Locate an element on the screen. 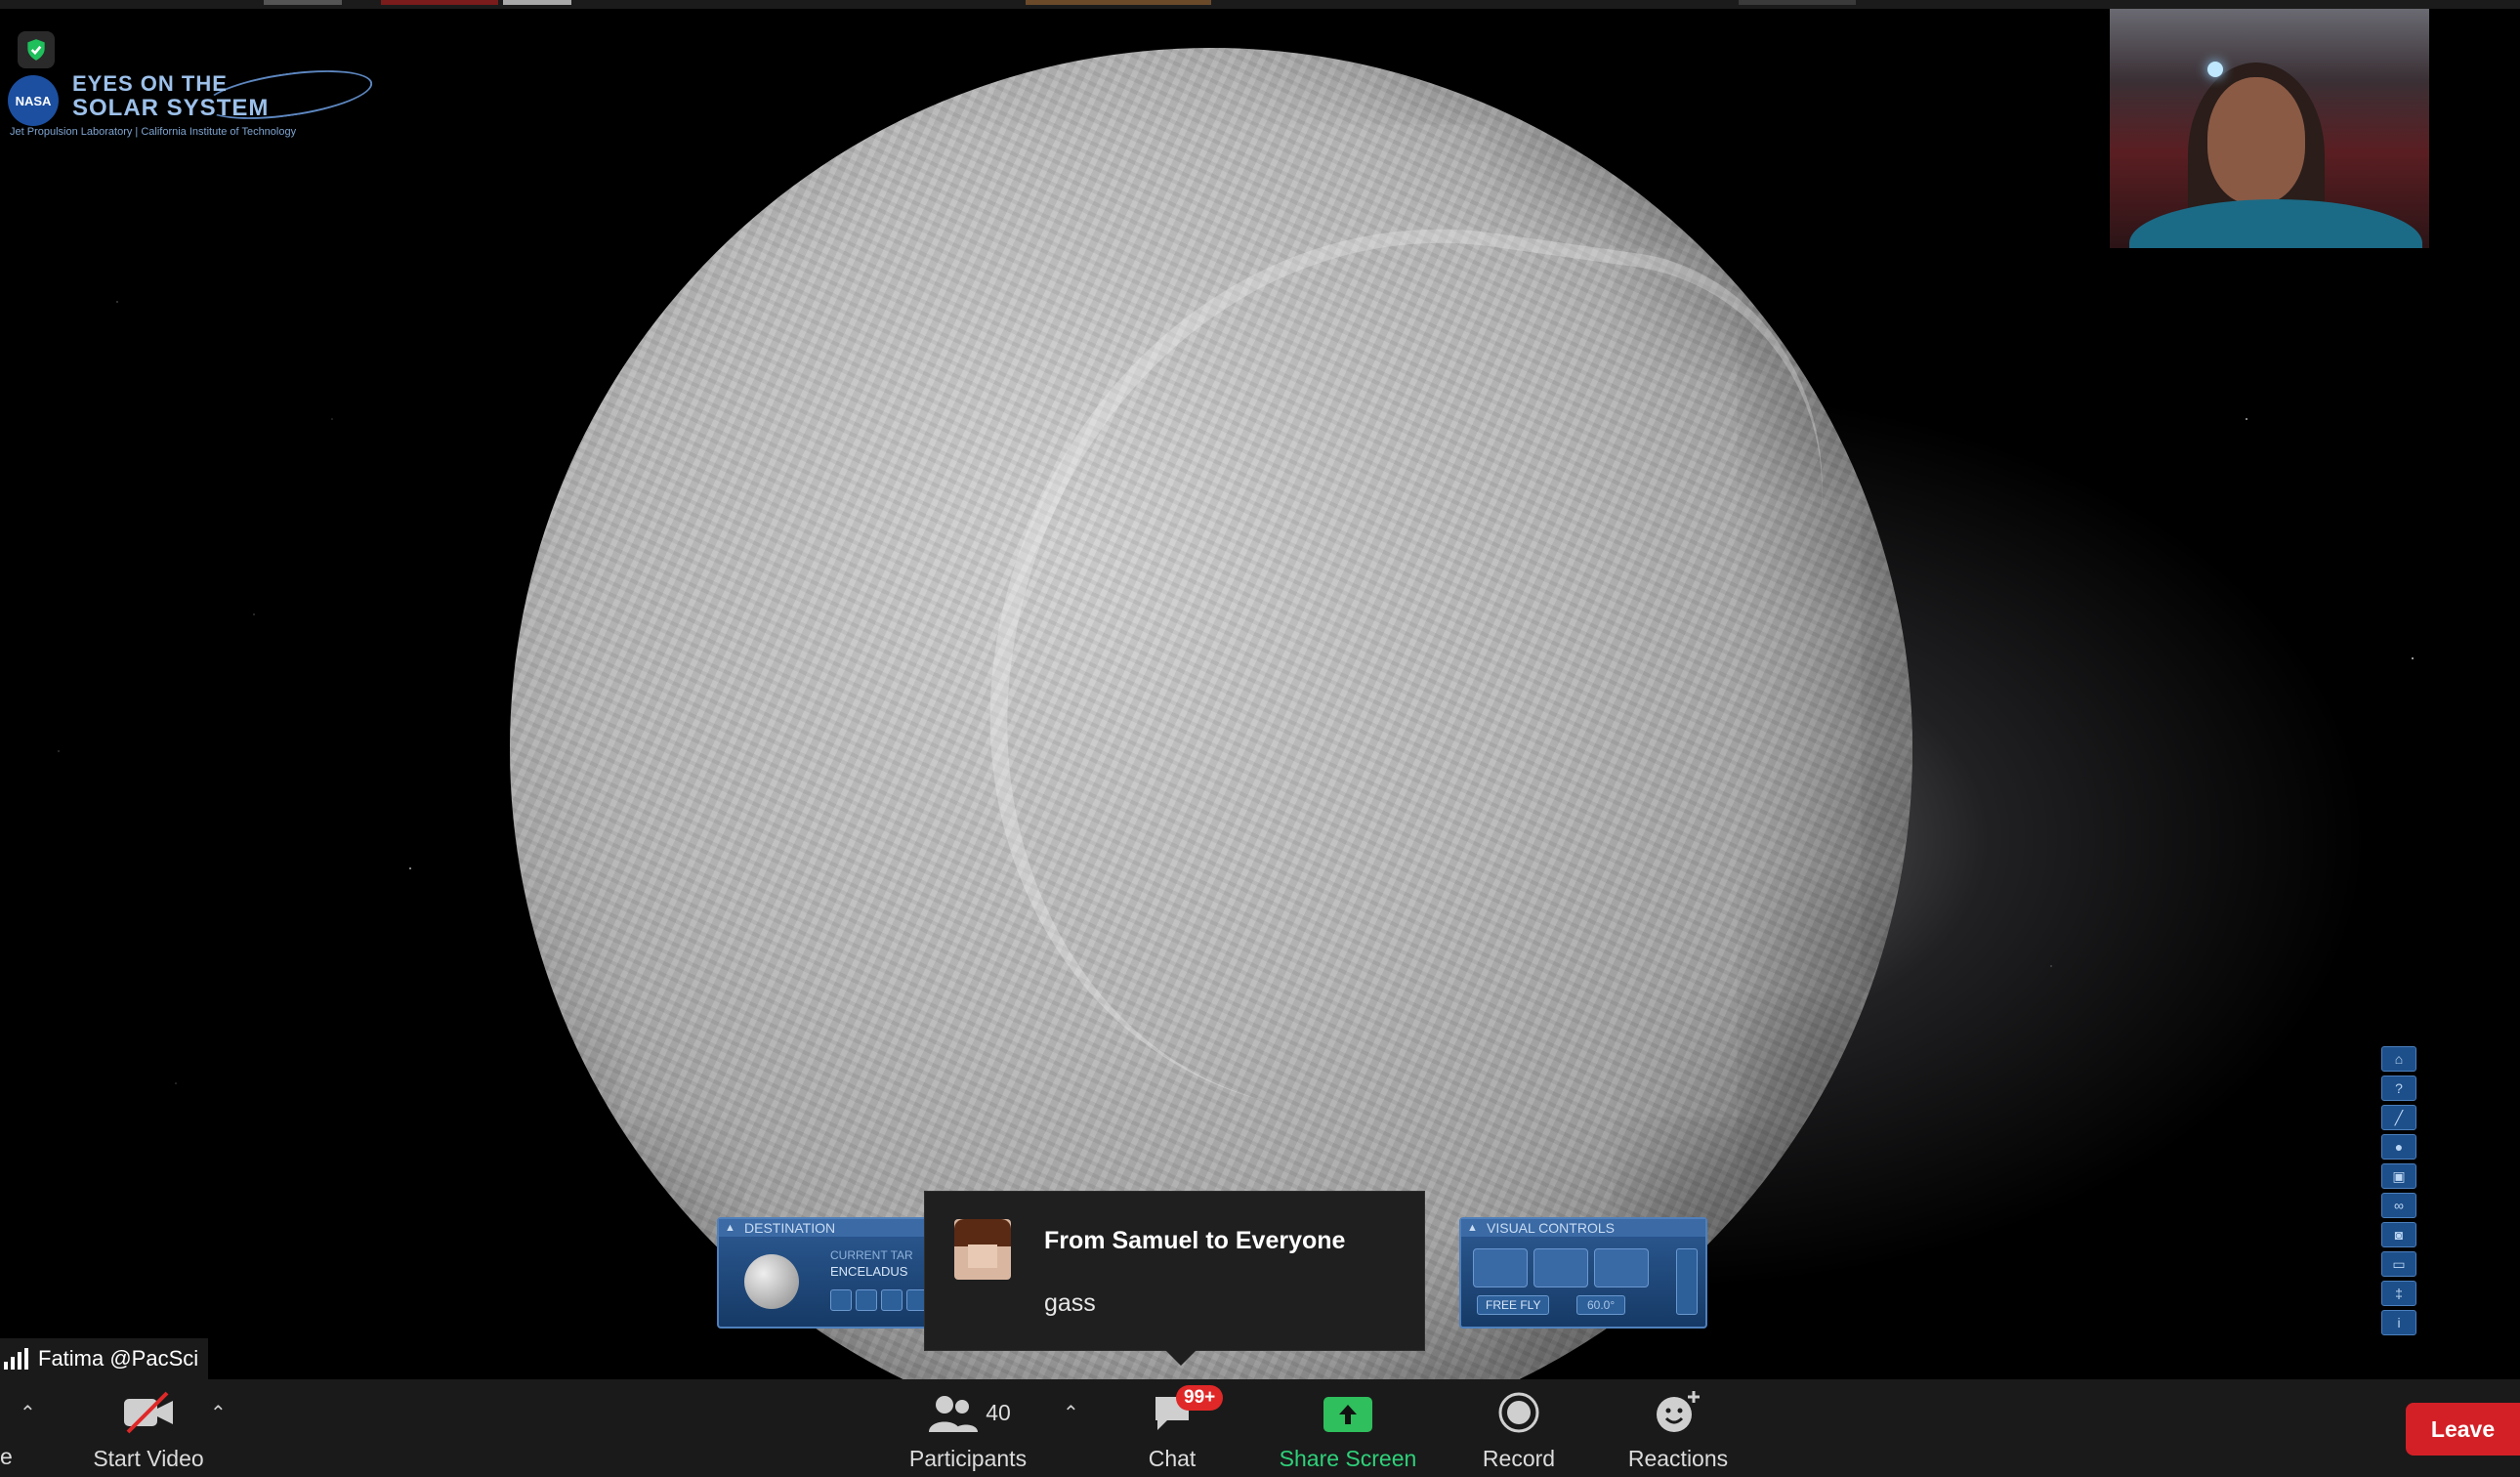 Image resolution: width=2520 pixels, height=1477 pixels. chat-badge: 99+ is located at coordinates (1200, 1398).